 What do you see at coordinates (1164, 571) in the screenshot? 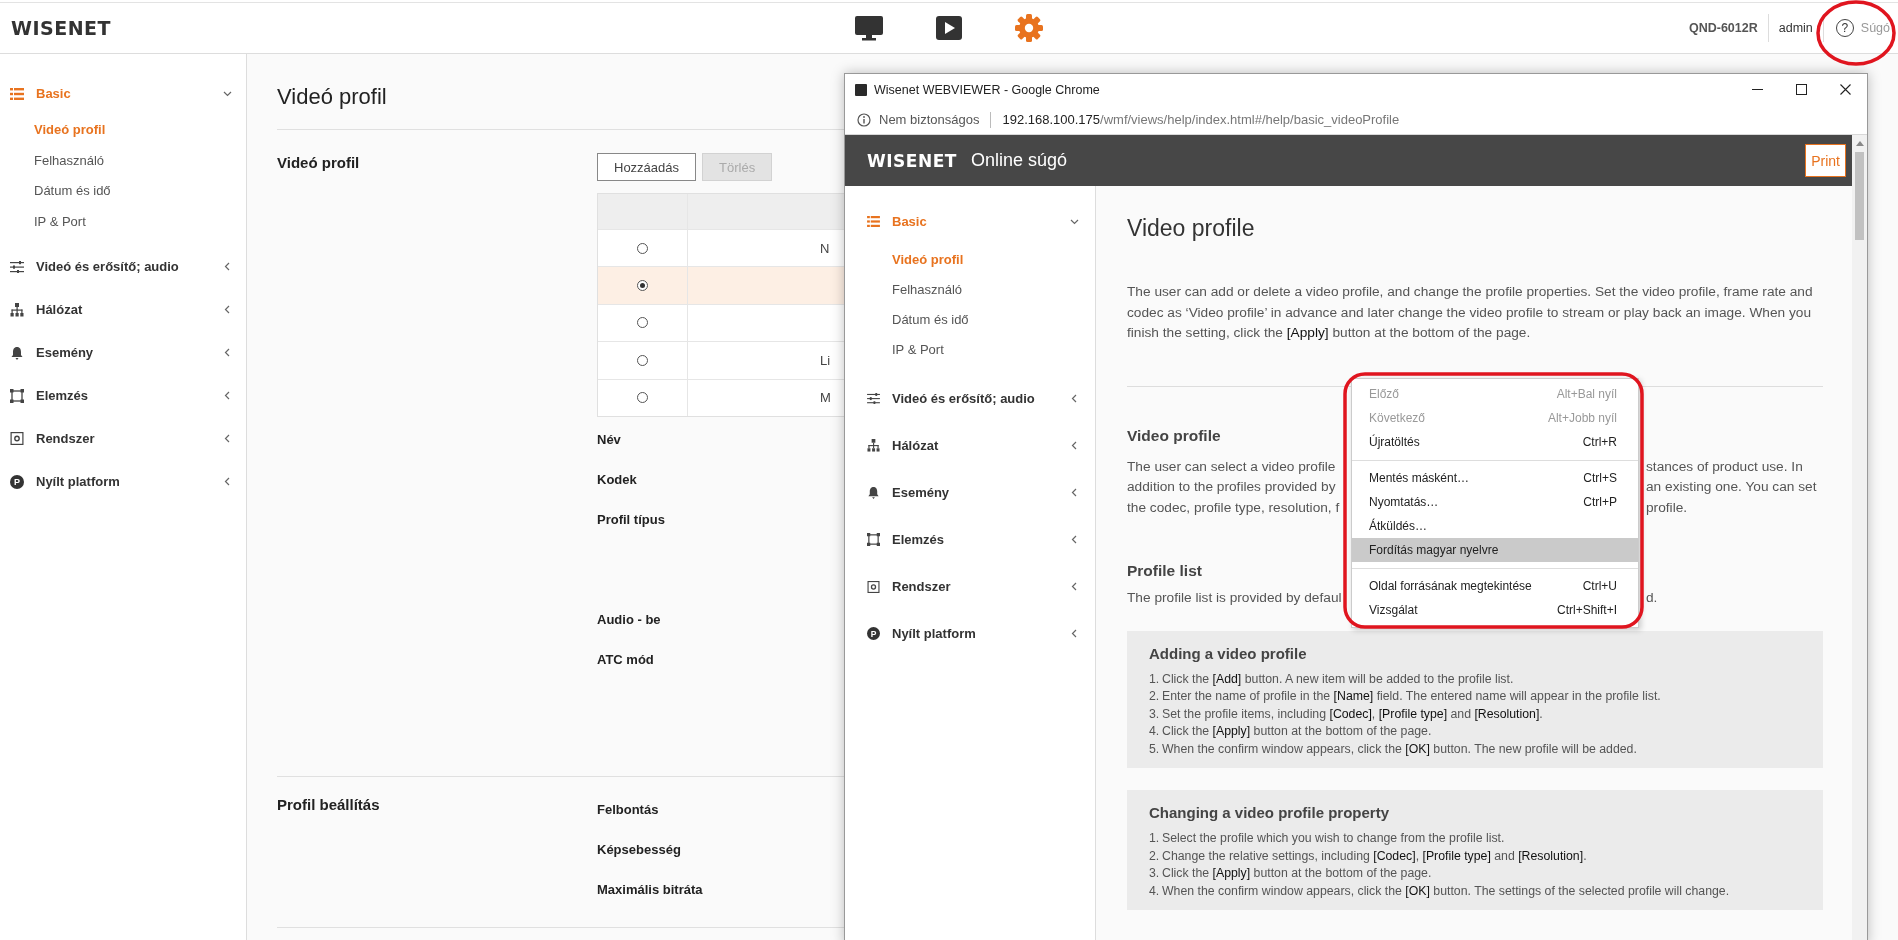
I see `section-heading: Profile list` at bounding box center [1164, 571].